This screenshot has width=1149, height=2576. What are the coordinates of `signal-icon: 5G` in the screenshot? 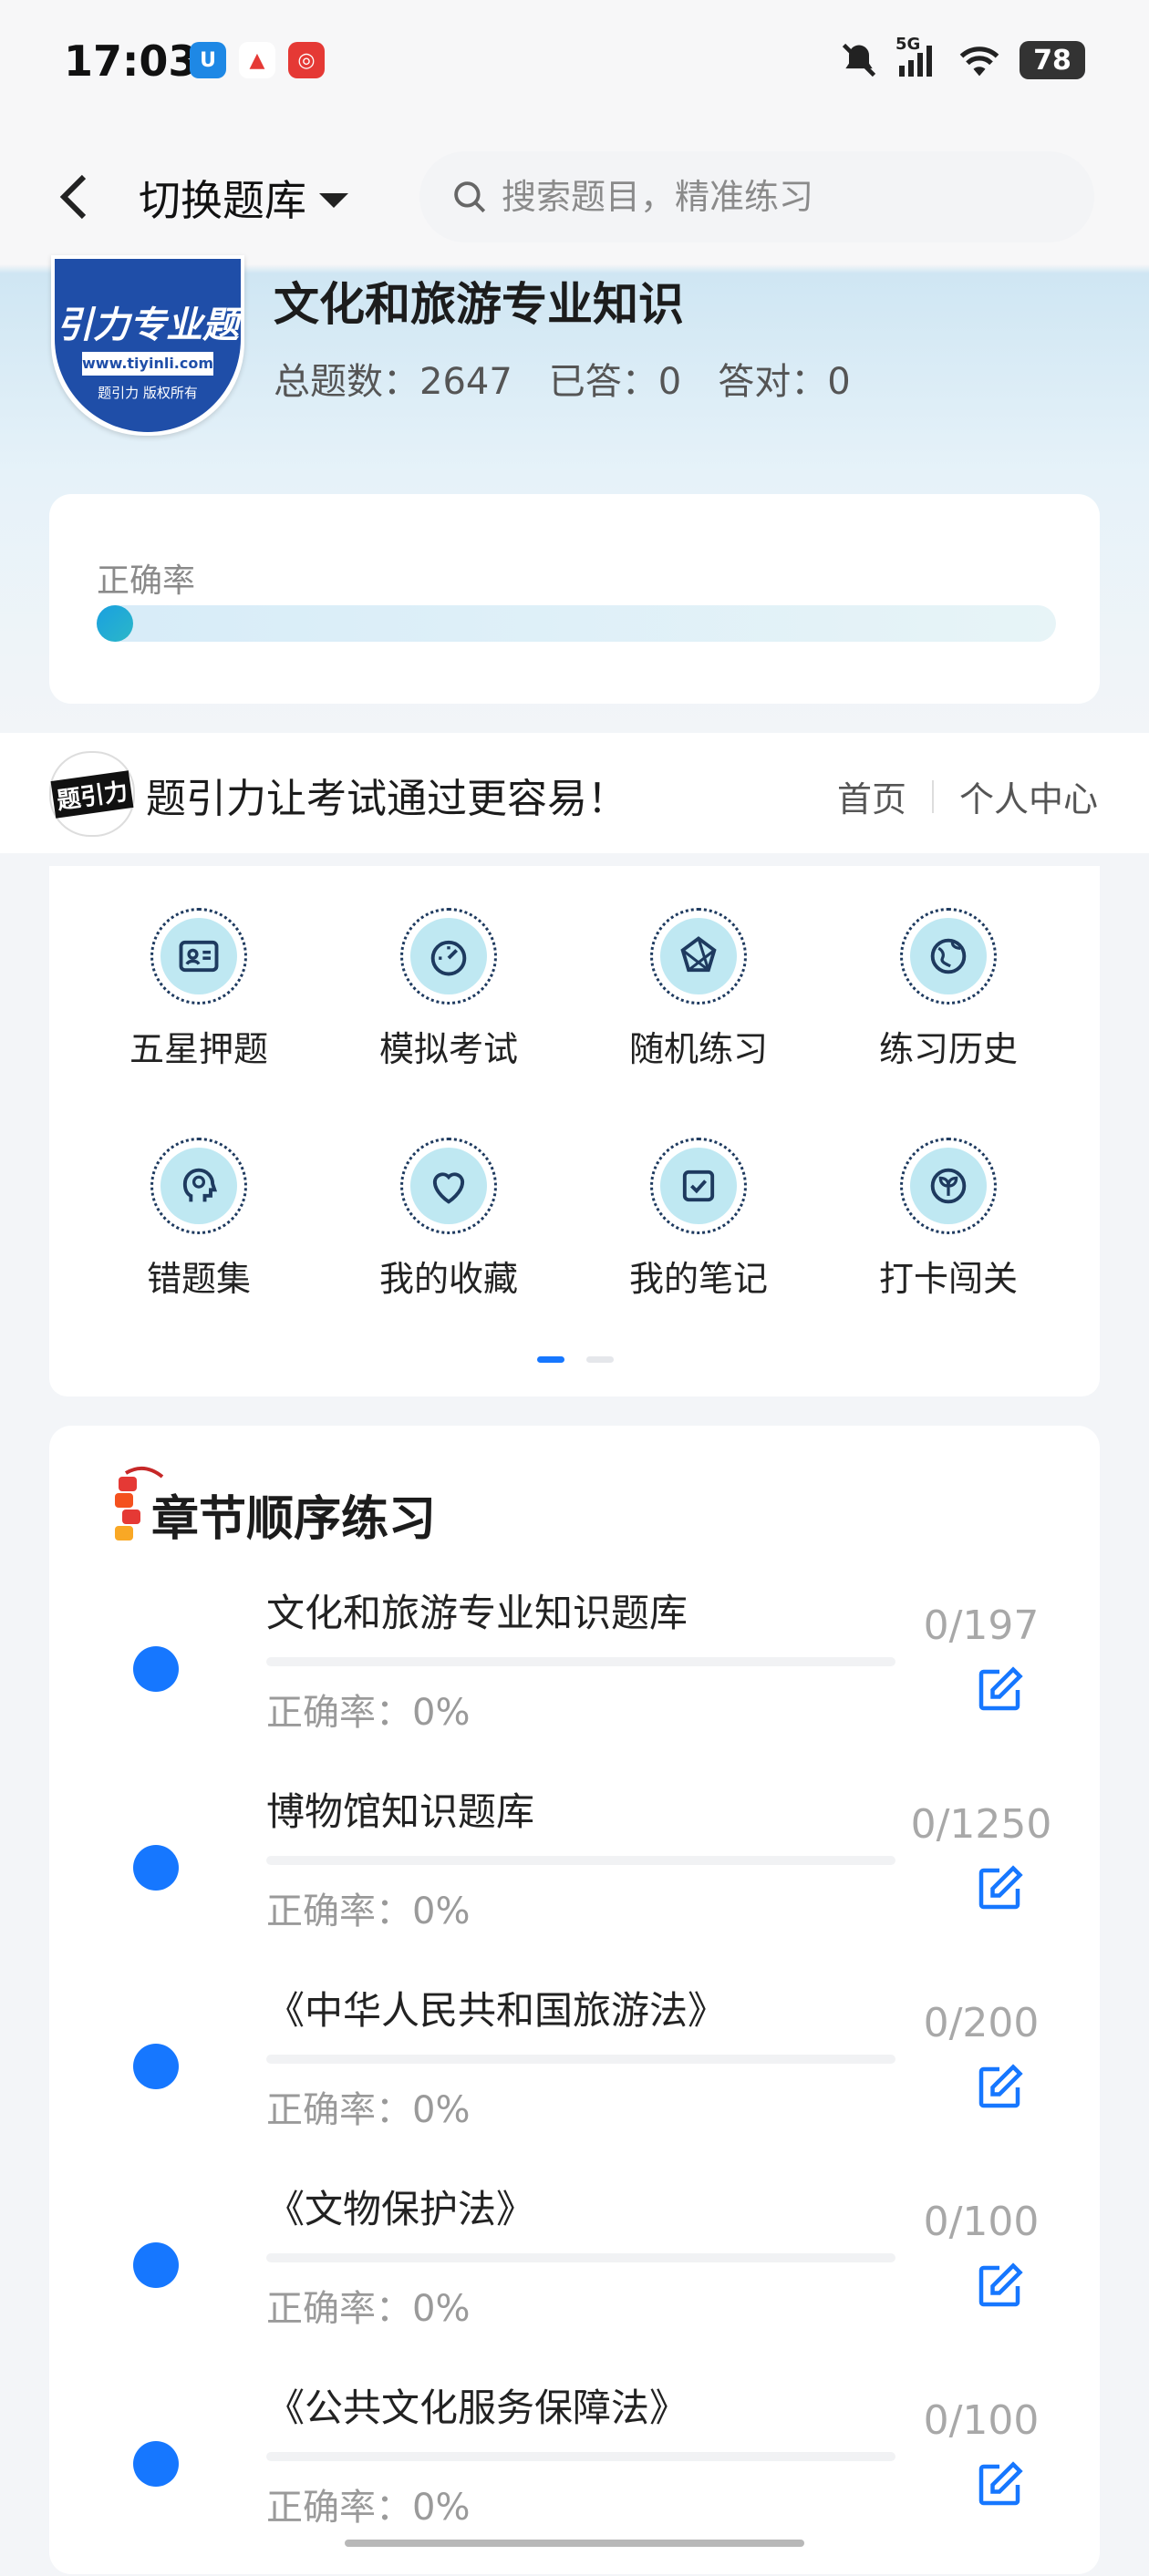 It's located at (917, 57).